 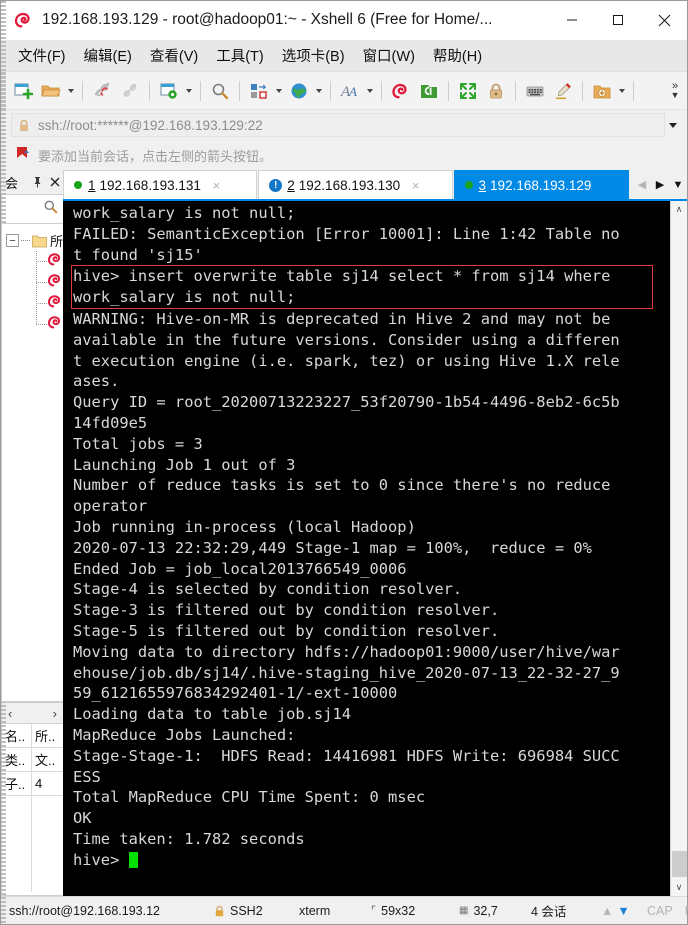 I want to click on layout-dropdown-caret, so click(x=279, y=91).